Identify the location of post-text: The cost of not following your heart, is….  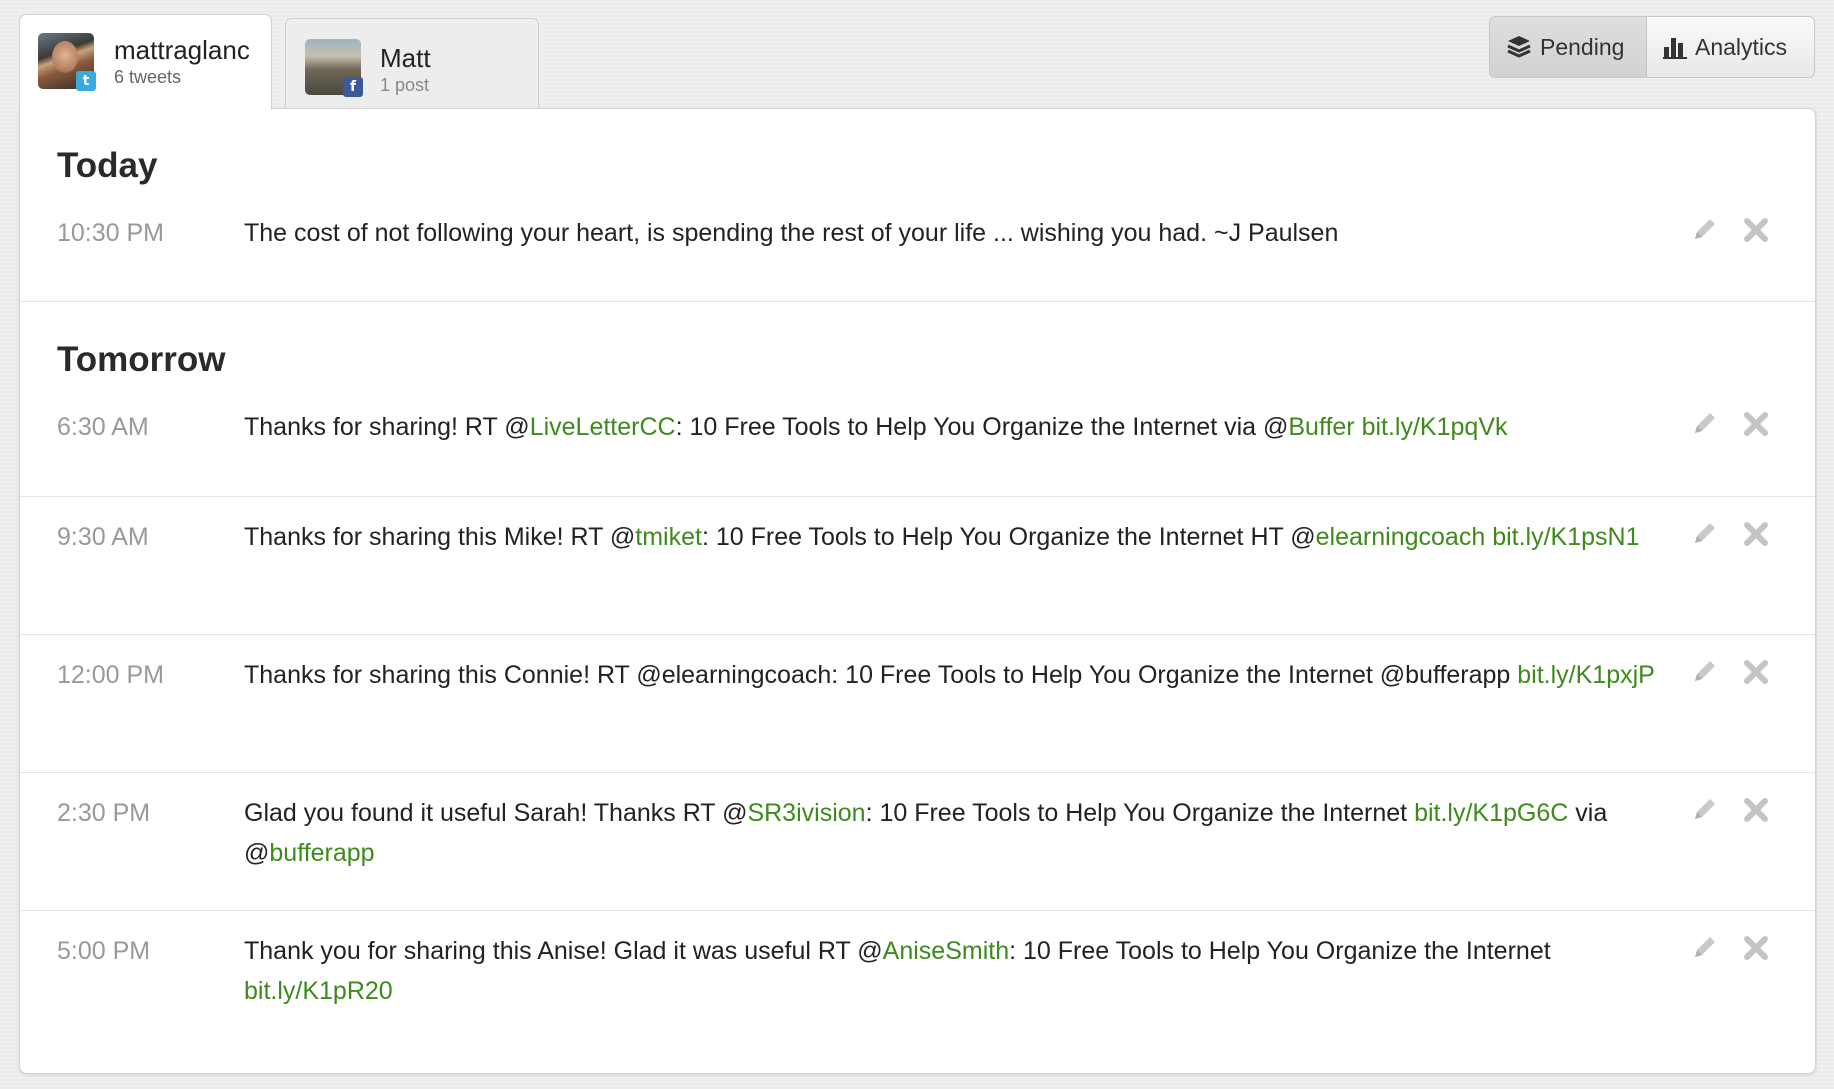
(954, 233).